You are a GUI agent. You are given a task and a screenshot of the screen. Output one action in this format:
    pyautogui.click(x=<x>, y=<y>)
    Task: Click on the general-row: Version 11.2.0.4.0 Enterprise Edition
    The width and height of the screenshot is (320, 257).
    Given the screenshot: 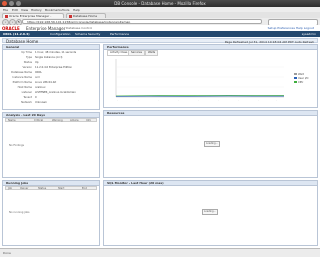 What is the action you would take?
    pyautogui.click(x=38, y=67)
    